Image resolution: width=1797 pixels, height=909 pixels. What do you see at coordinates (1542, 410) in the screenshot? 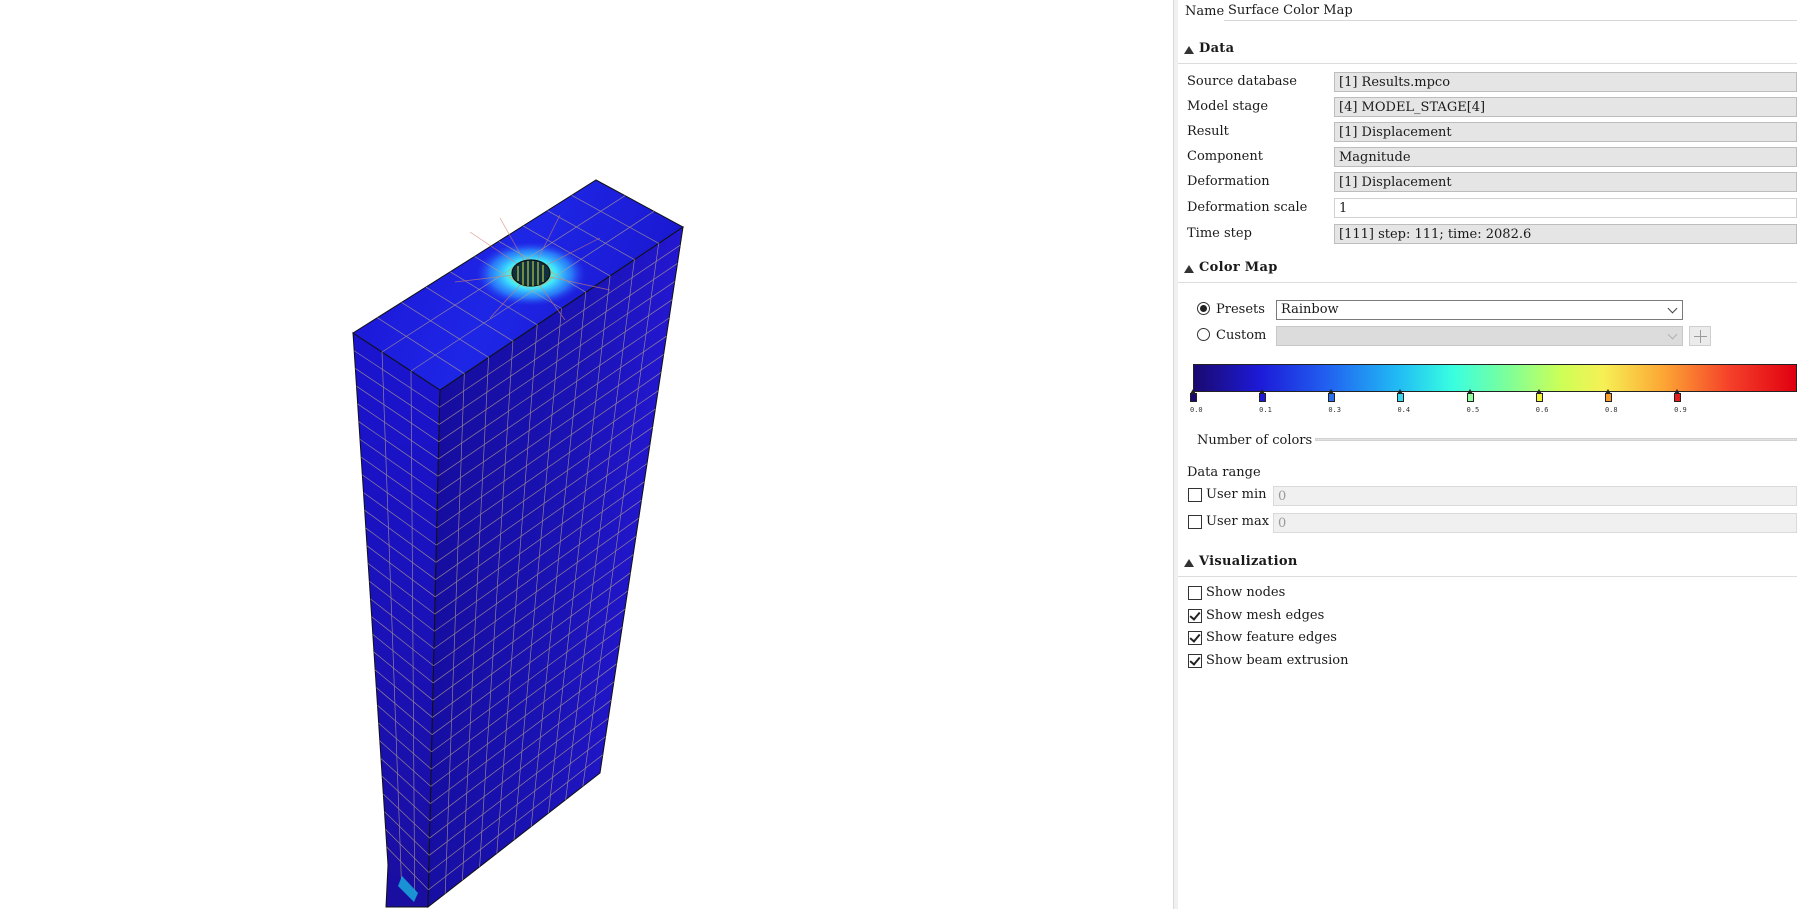
I see `color-stop-label: 0.6` at bounding box center [1542, 410].